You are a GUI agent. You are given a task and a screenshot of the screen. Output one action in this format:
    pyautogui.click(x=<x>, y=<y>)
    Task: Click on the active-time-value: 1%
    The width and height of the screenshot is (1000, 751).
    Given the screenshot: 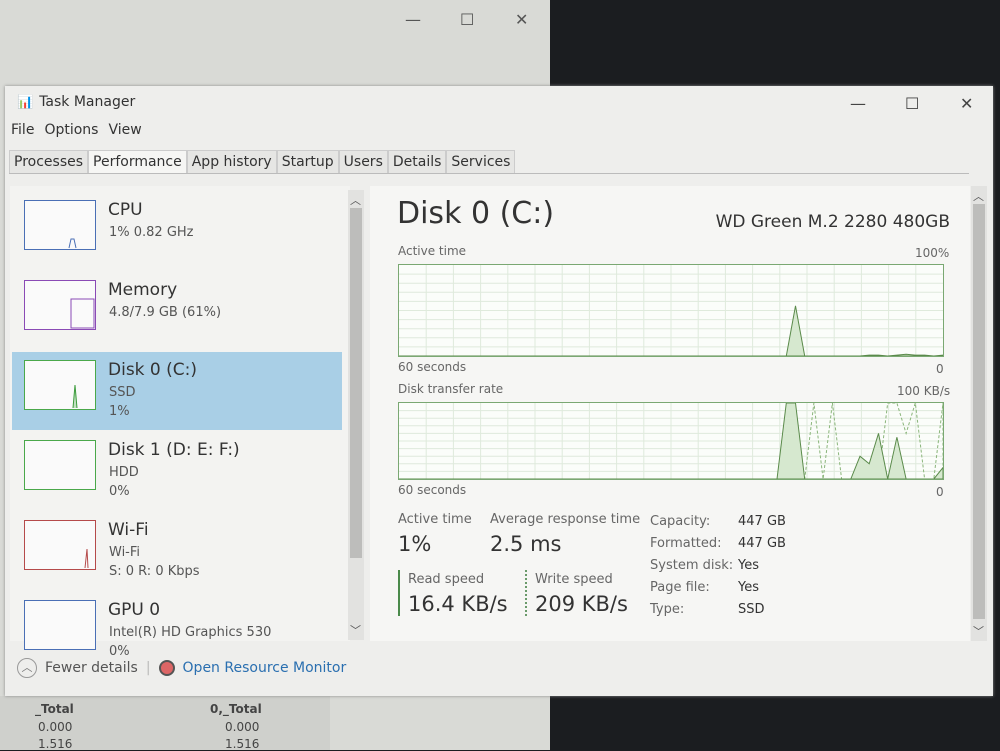 What is the action you would take?
    pyautogui.click(x=415, y=544)
    